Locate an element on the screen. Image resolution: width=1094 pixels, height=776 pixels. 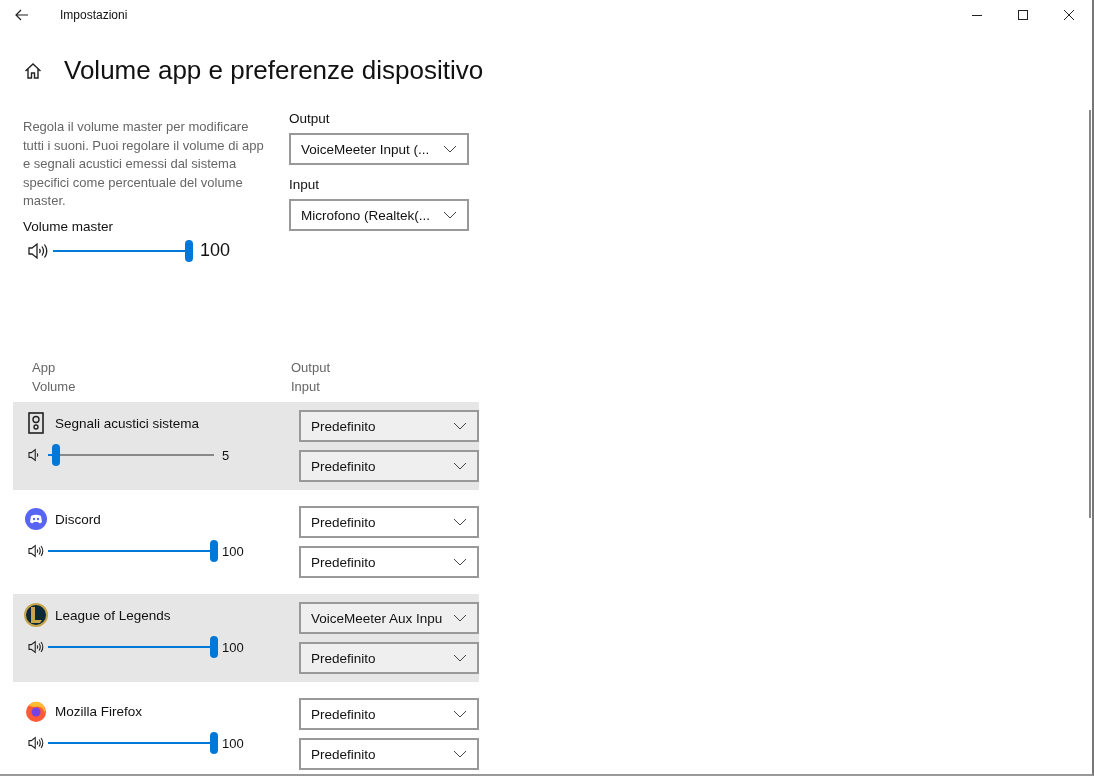
close-icon is located at coordinates (1069, 15).